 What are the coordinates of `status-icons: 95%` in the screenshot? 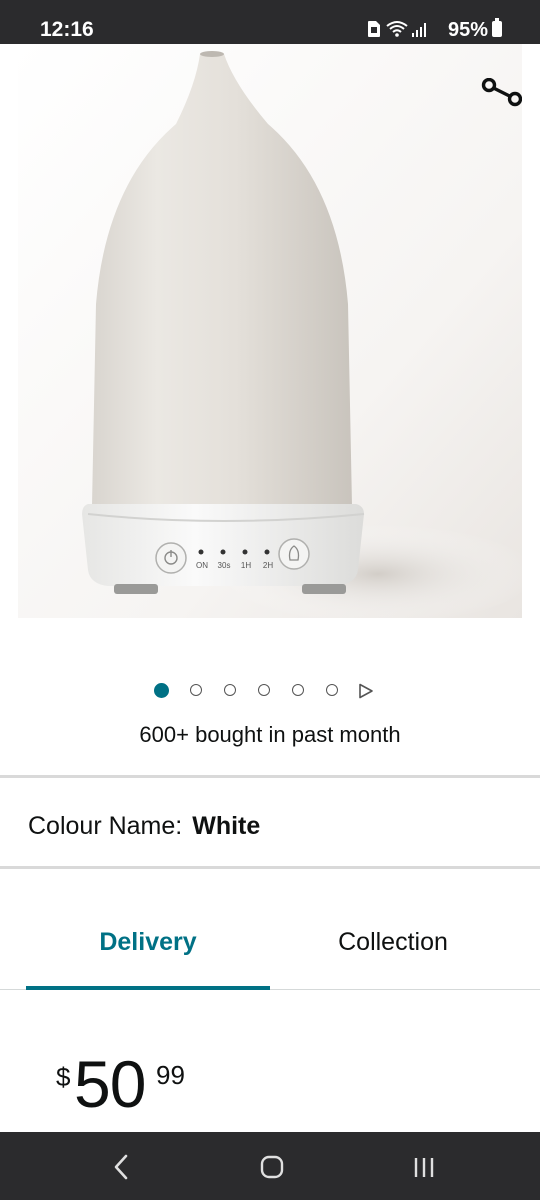 It's located at (427, 29).